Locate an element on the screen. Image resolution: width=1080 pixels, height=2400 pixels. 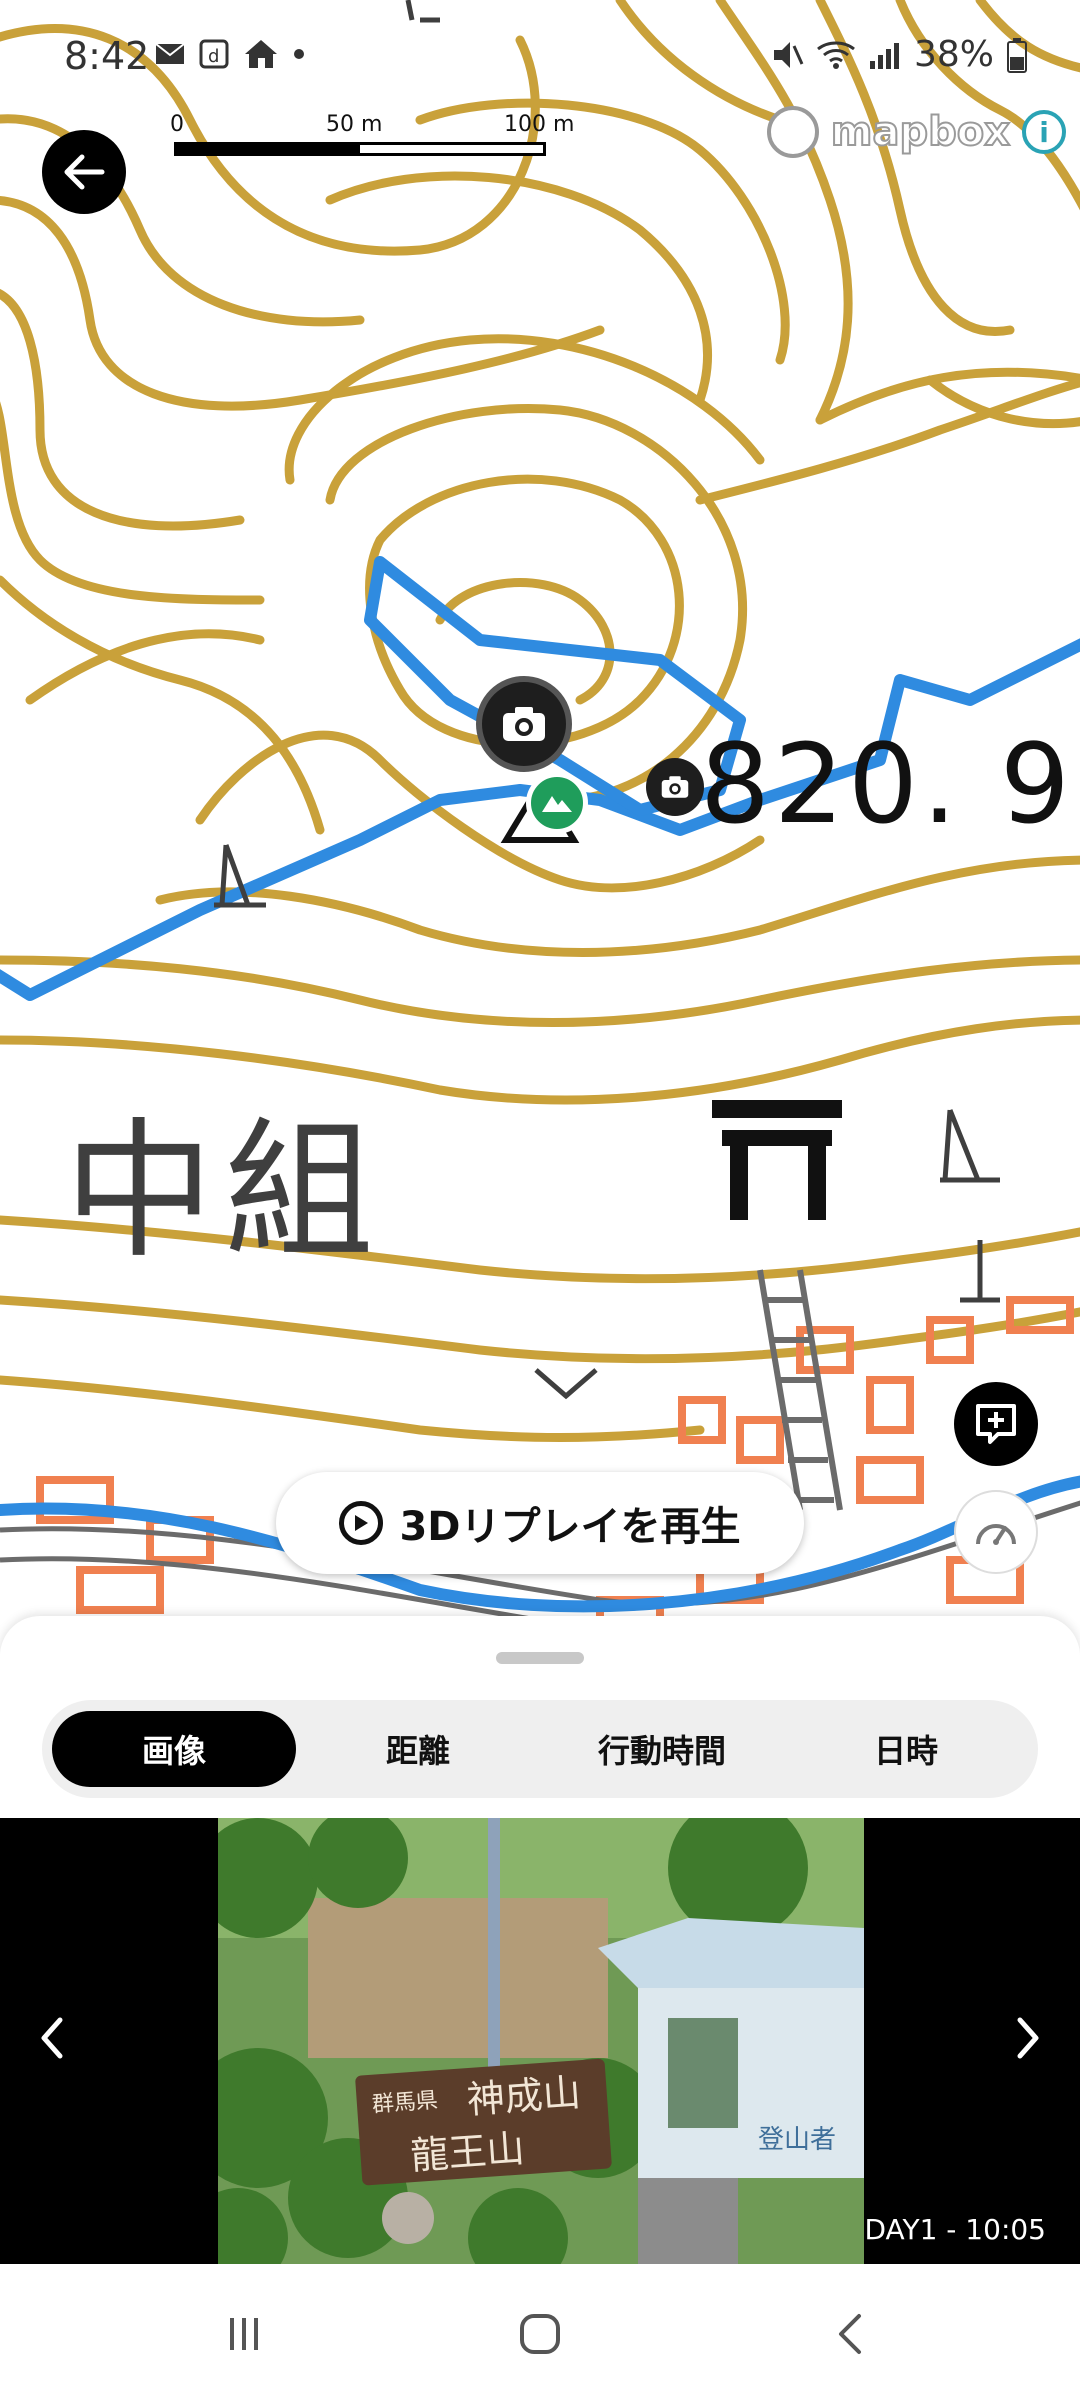
scale-bar-graphic is located at coordinates (360, 149).